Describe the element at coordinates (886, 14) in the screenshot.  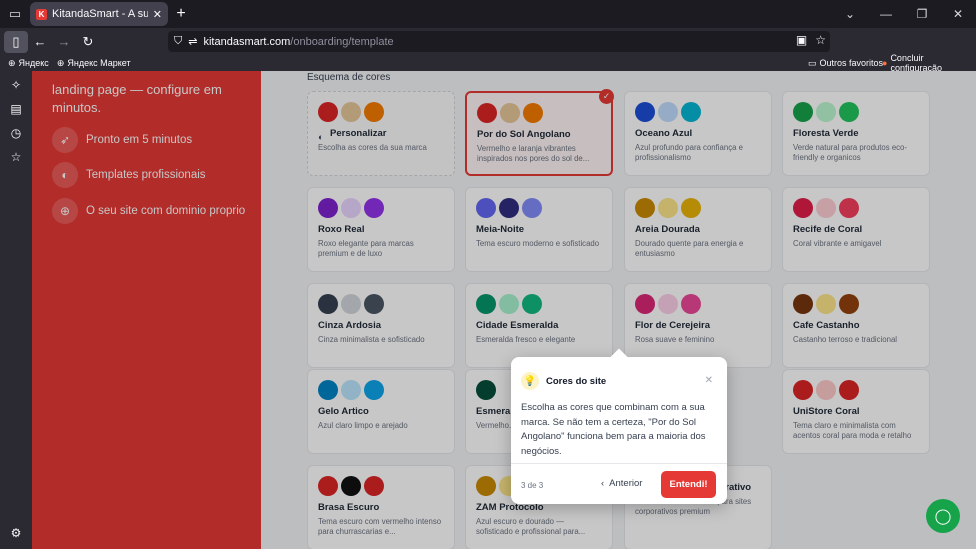
I see `minimize-icon: —` at that location.